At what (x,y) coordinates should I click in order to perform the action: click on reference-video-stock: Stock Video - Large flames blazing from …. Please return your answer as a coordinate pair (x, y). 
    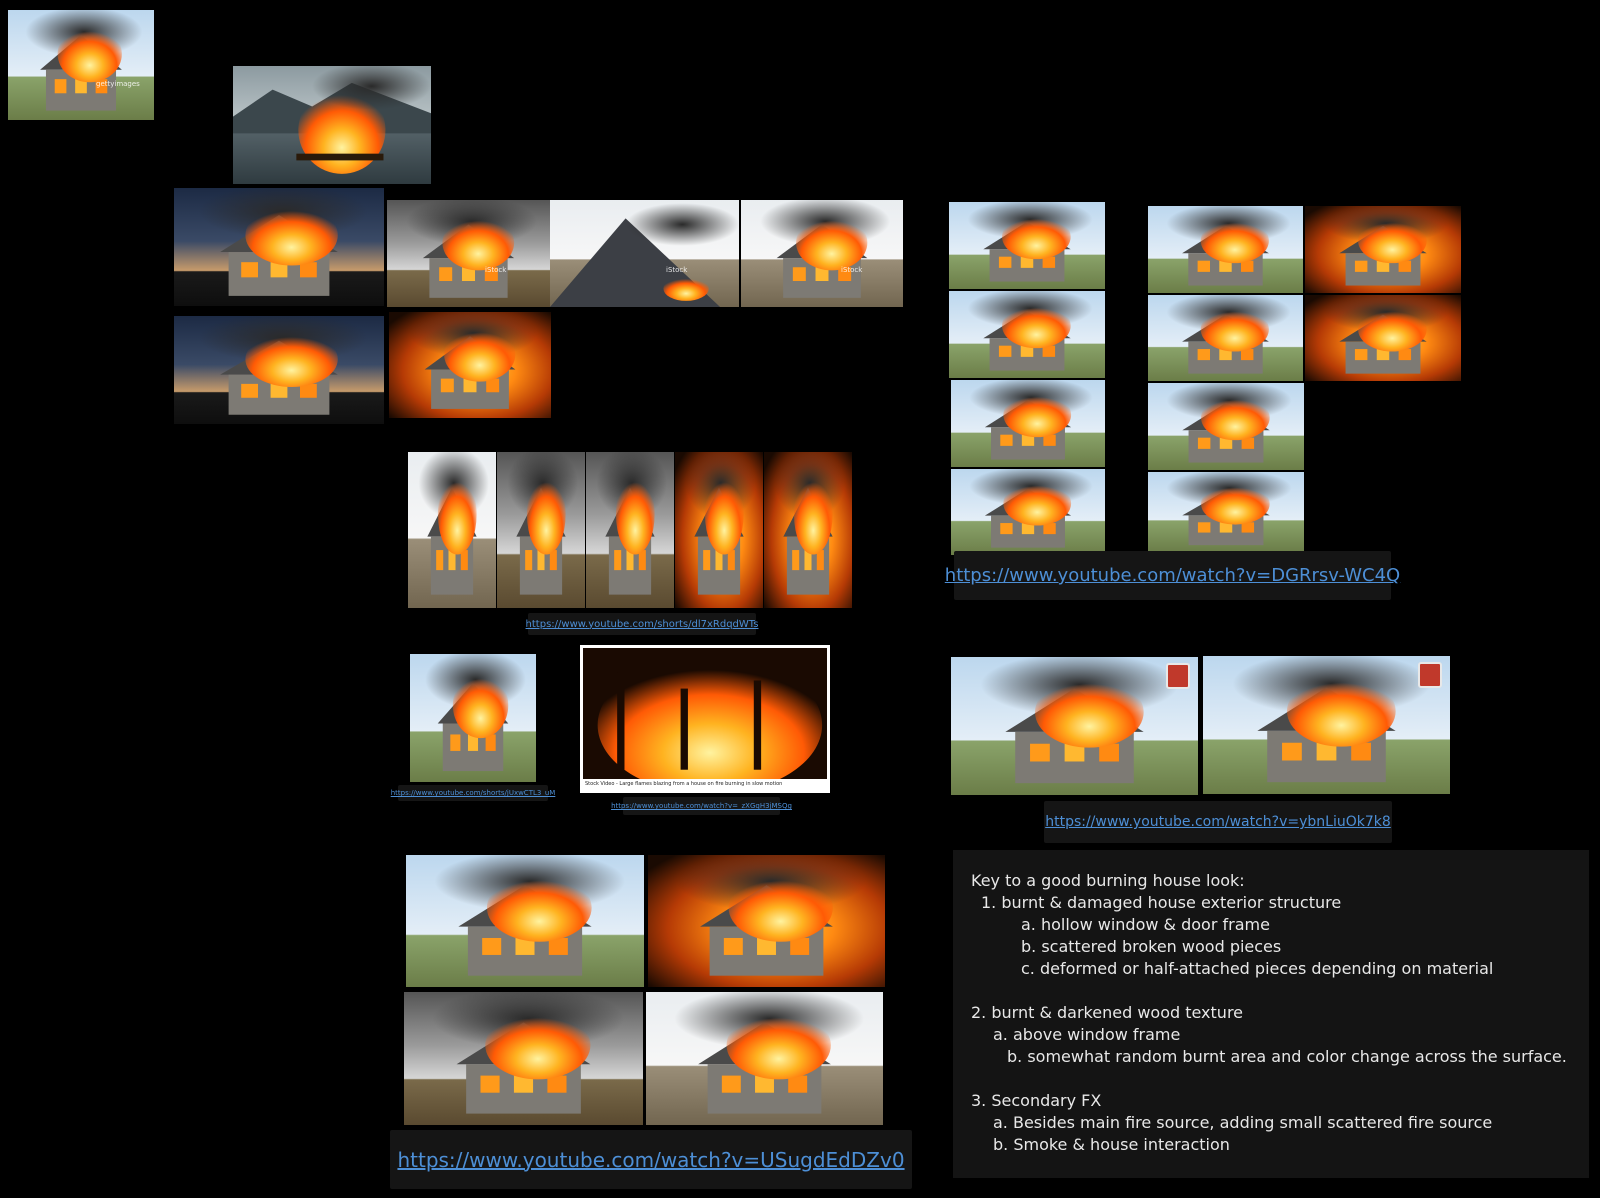
    Looking at the image, I should click on (705, 719).